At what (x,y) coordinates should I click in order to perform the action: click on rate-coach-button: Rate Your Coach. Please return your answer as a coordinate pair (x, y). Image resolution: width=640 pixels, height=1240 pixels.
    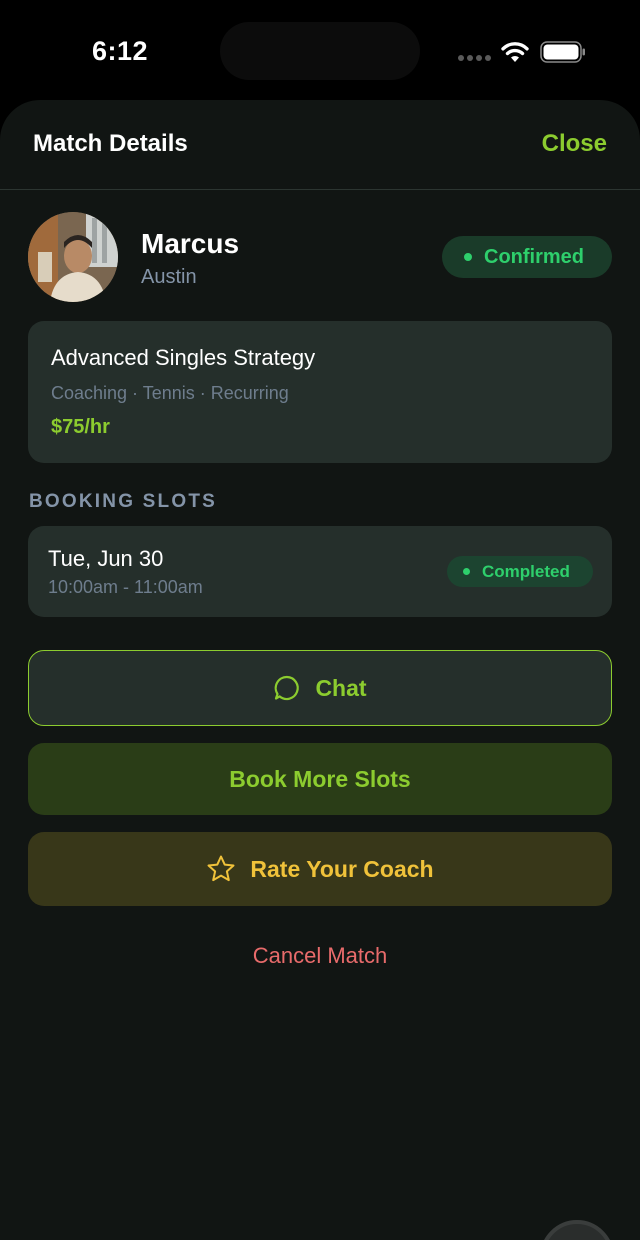
    Looking at the image, I should click on (320, 869).